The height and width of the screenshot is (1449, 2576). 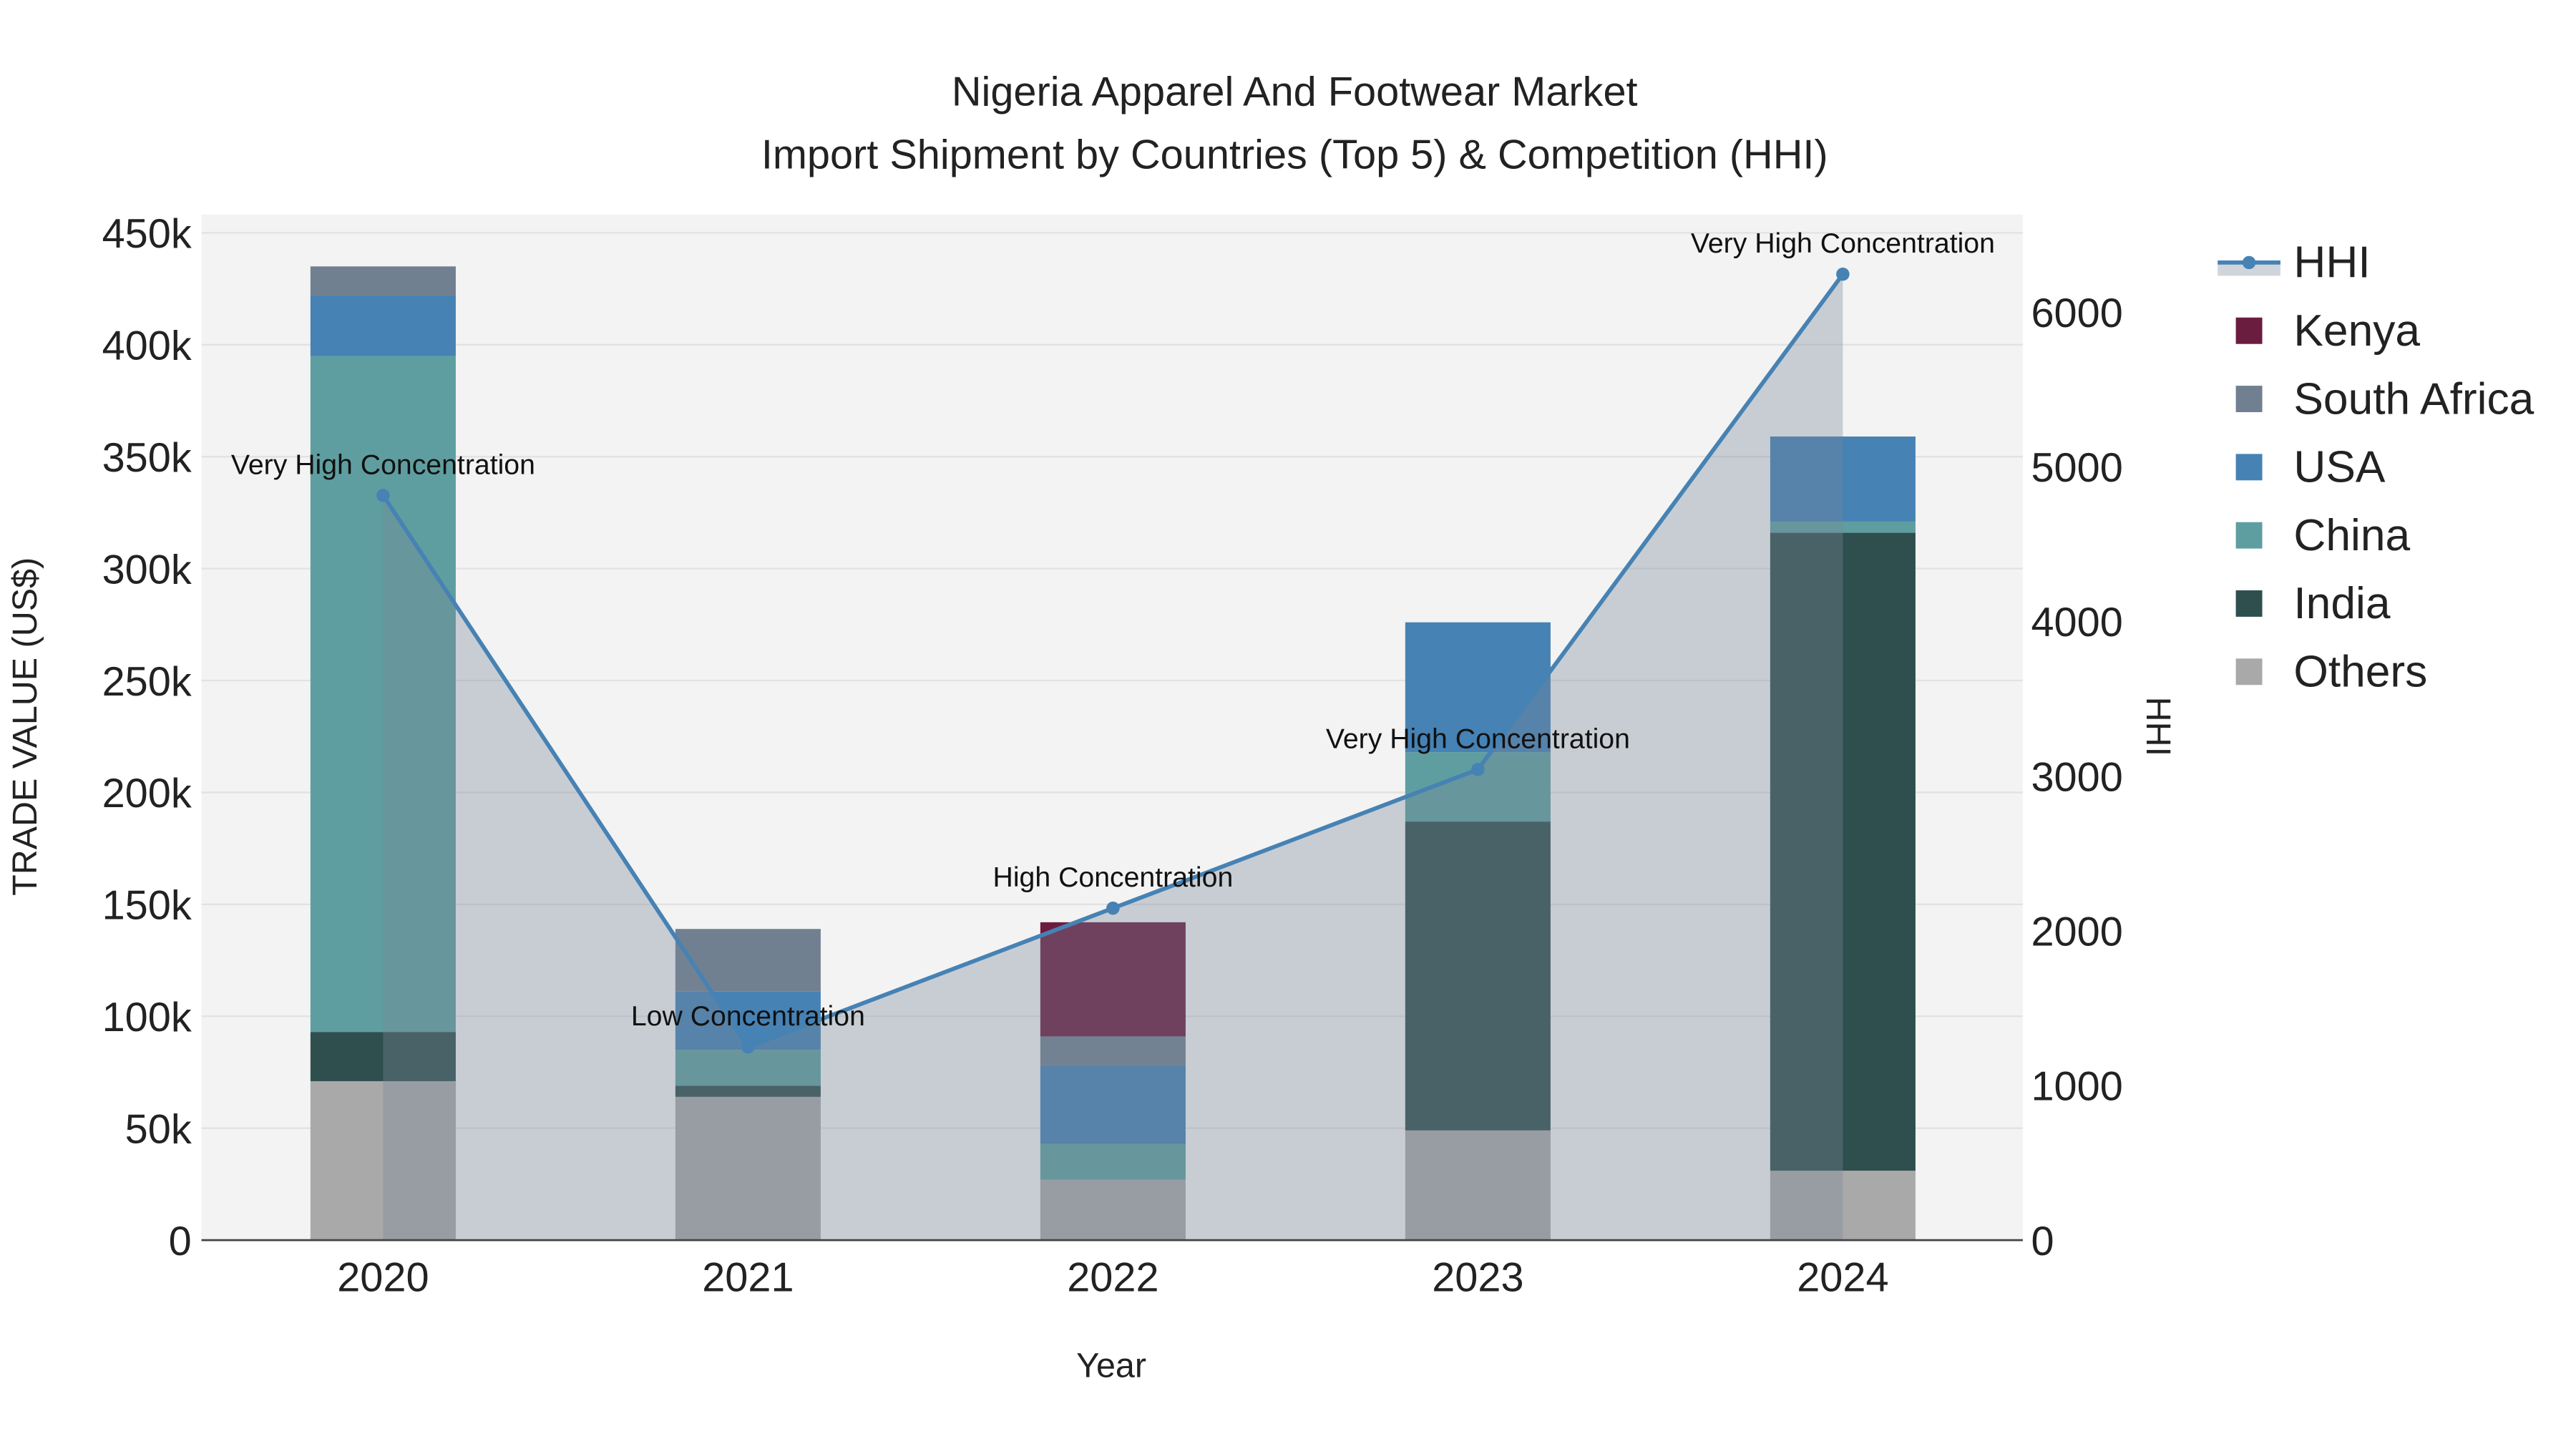 What do you see at coordinates (2351, 535) in the screenshot?
I see `legend-label: China` at bounding box center [2351, 535].